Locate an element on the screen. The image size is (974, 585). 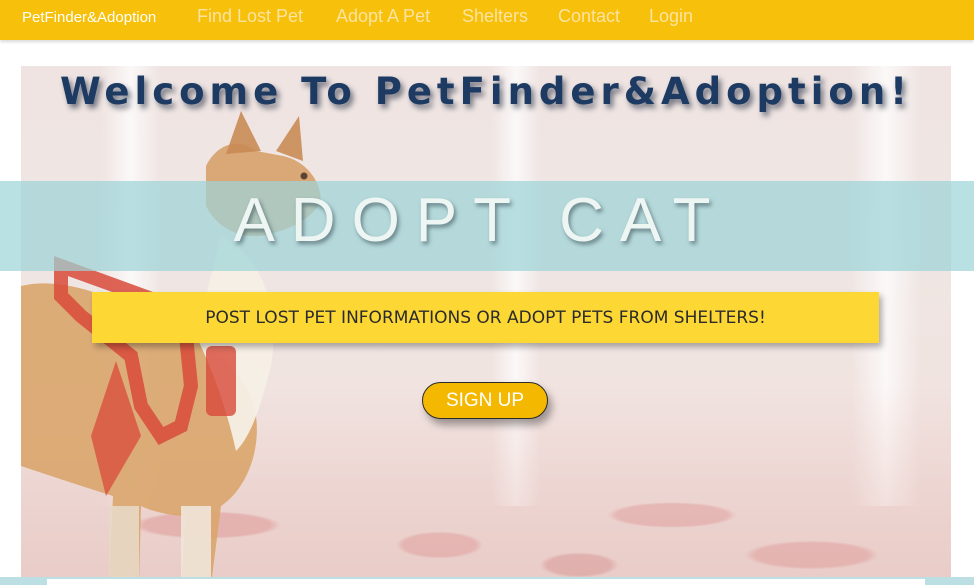
nav-shelters: Shelters is located at coordinates (495, 16).